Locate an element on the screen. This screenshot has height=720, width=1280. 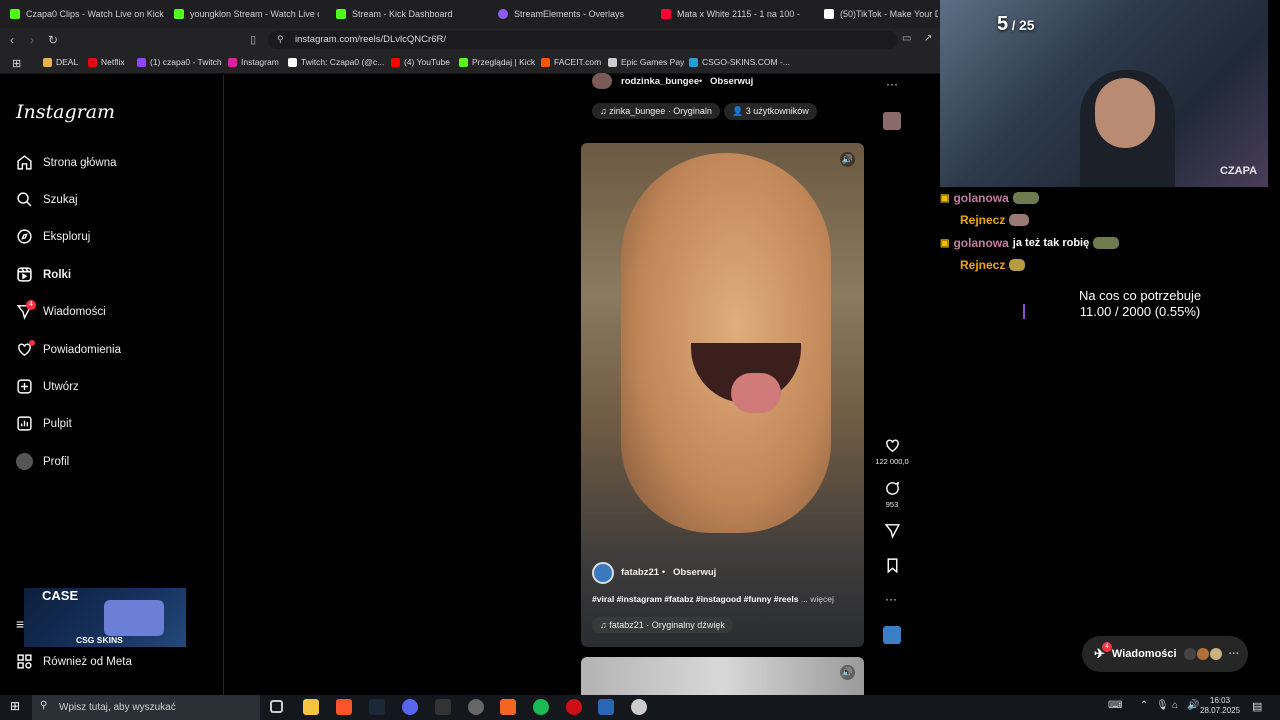
sidebar-item-explore: Eksploruj is located at coordinates (53, 236).